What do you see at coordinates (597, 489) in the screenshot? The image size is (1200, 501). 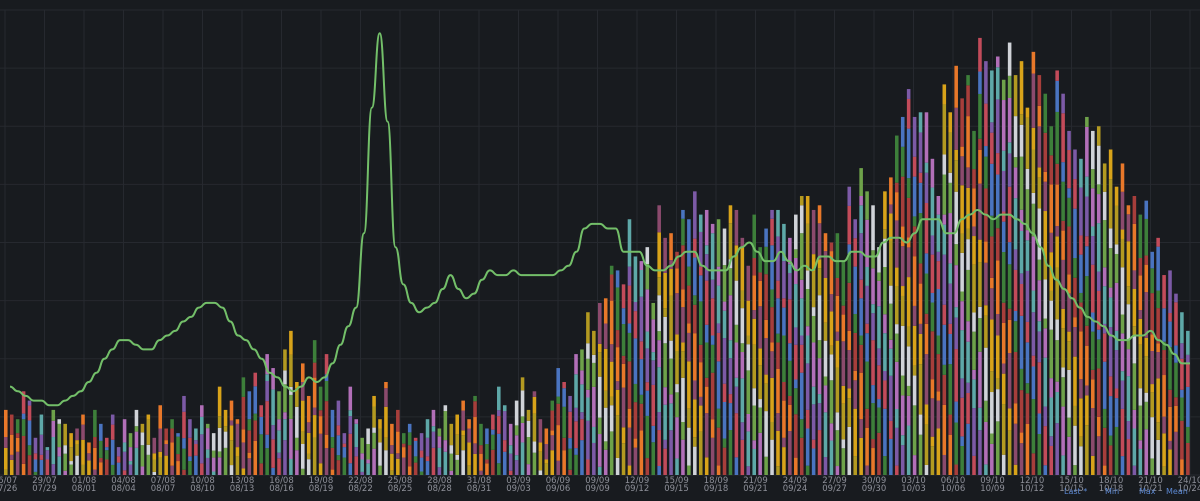 I see `x-tick-label-bottom: 09/09` at bounding box center [597, 489].